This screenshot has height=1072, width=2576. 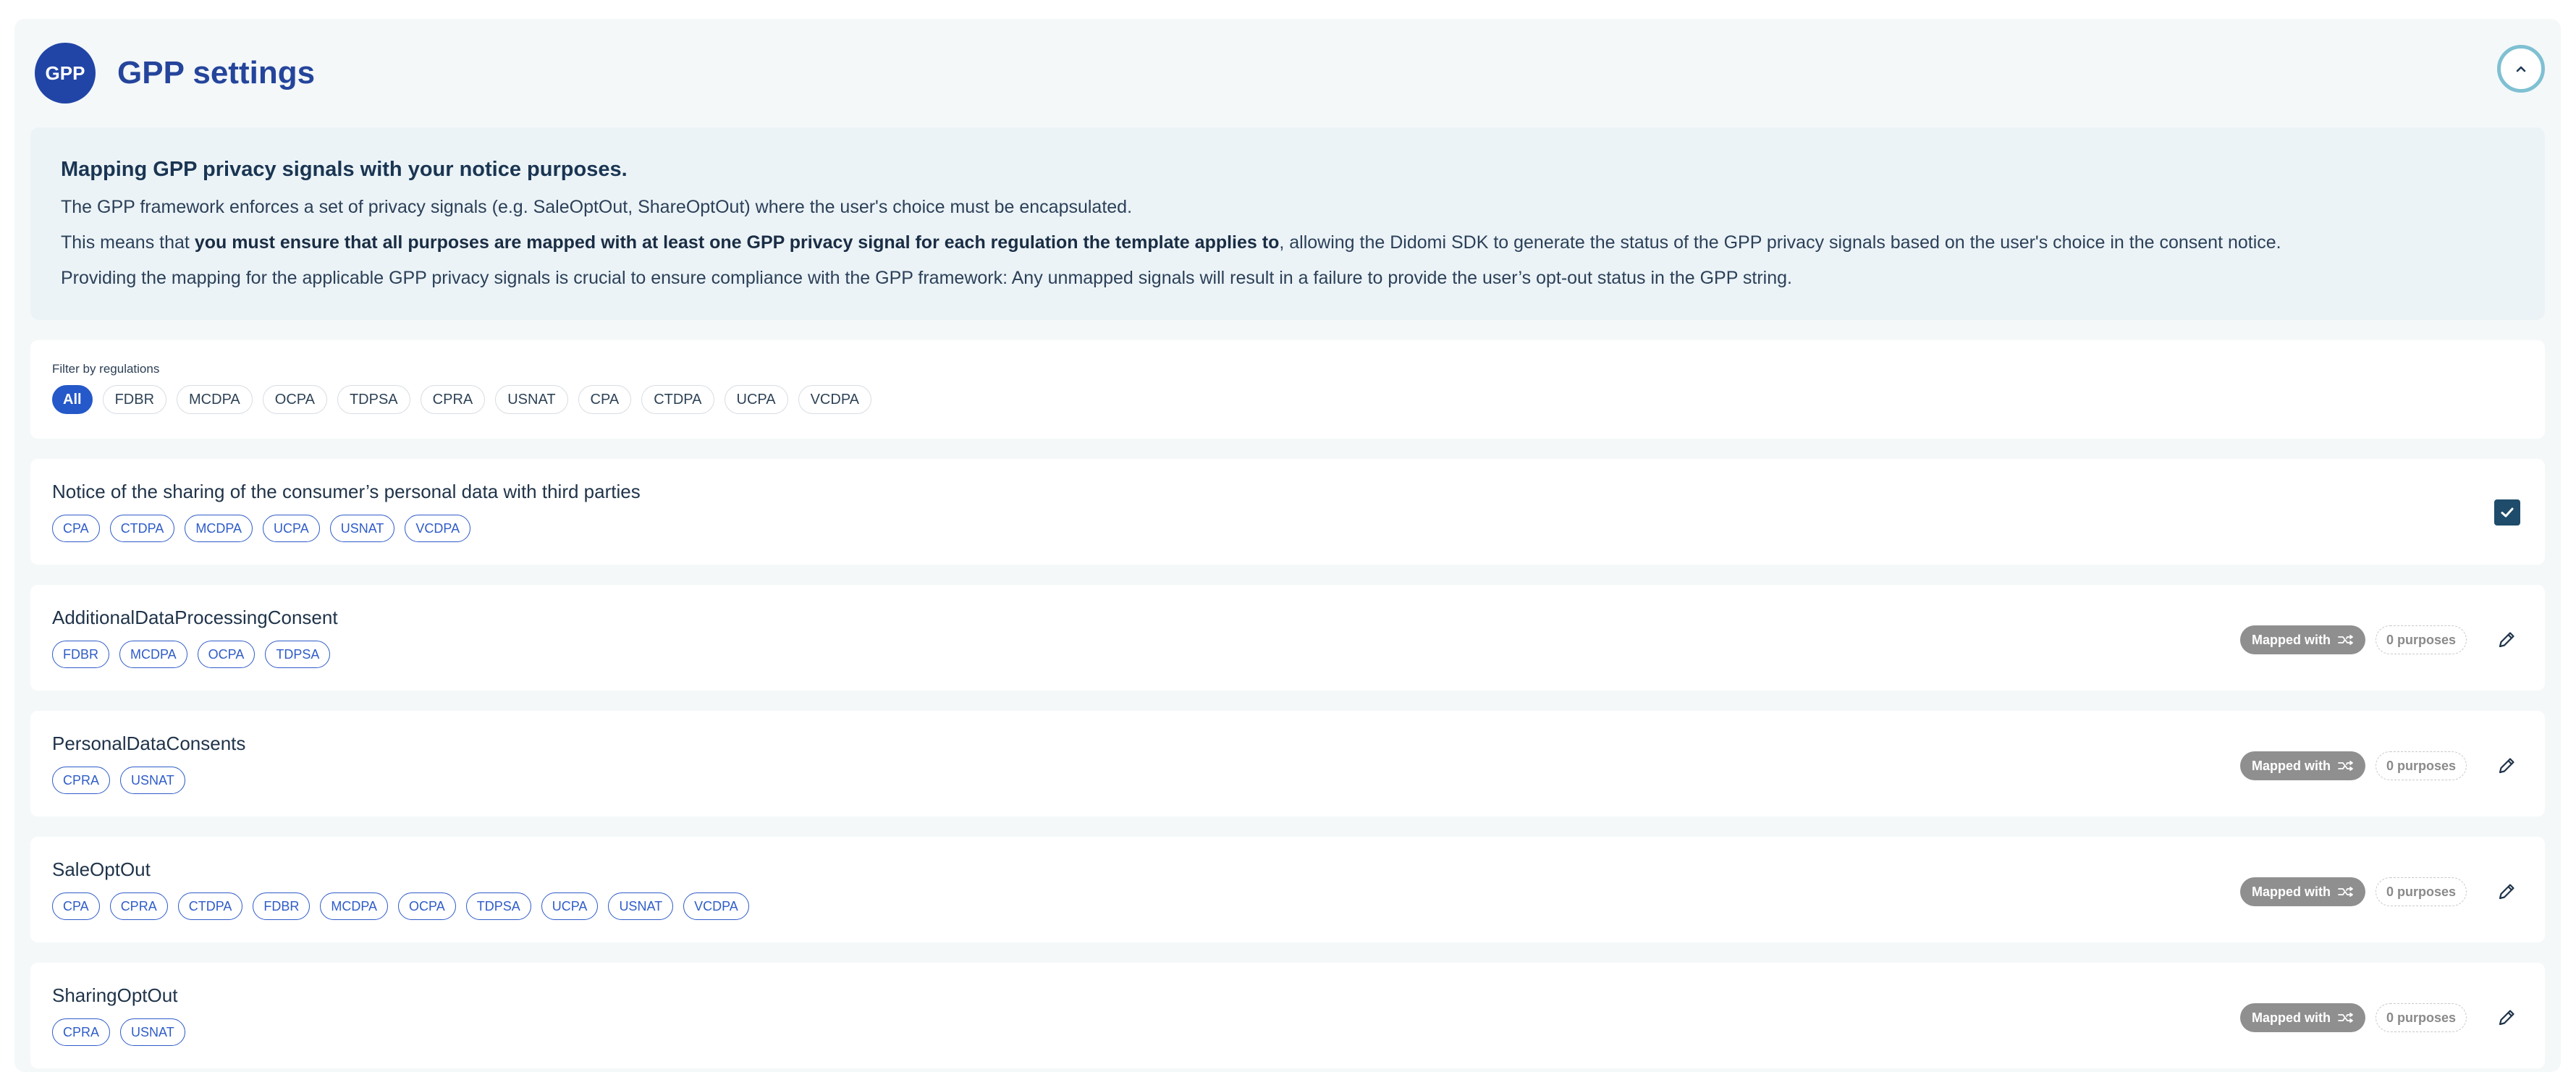 I want to click on signal-name: SharingOptOut, so click(x=115, y=995).